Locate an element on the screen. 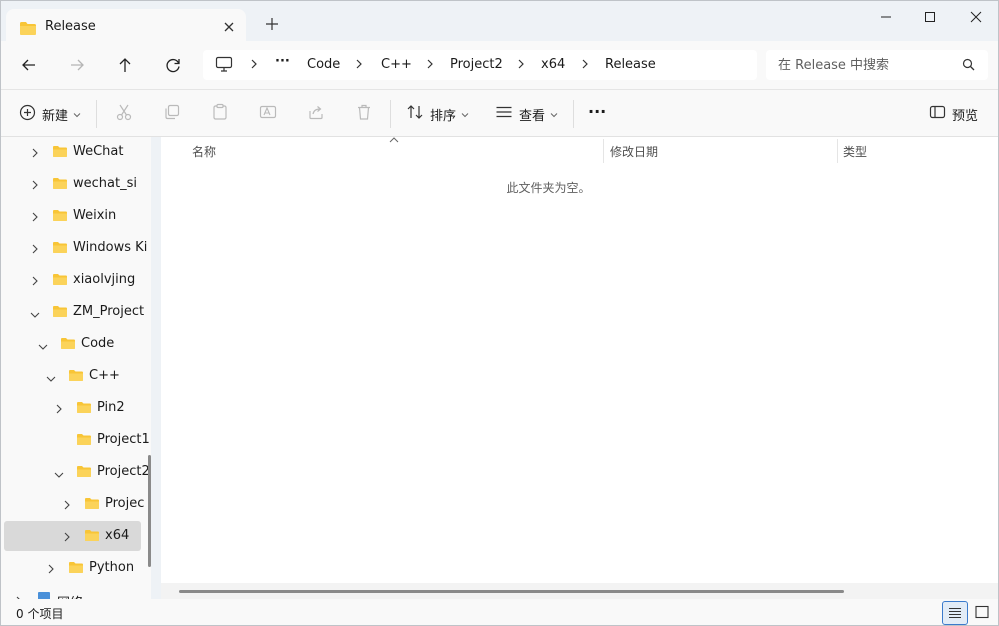  sidebar-scrollbar is located at coordinates (149, 511).